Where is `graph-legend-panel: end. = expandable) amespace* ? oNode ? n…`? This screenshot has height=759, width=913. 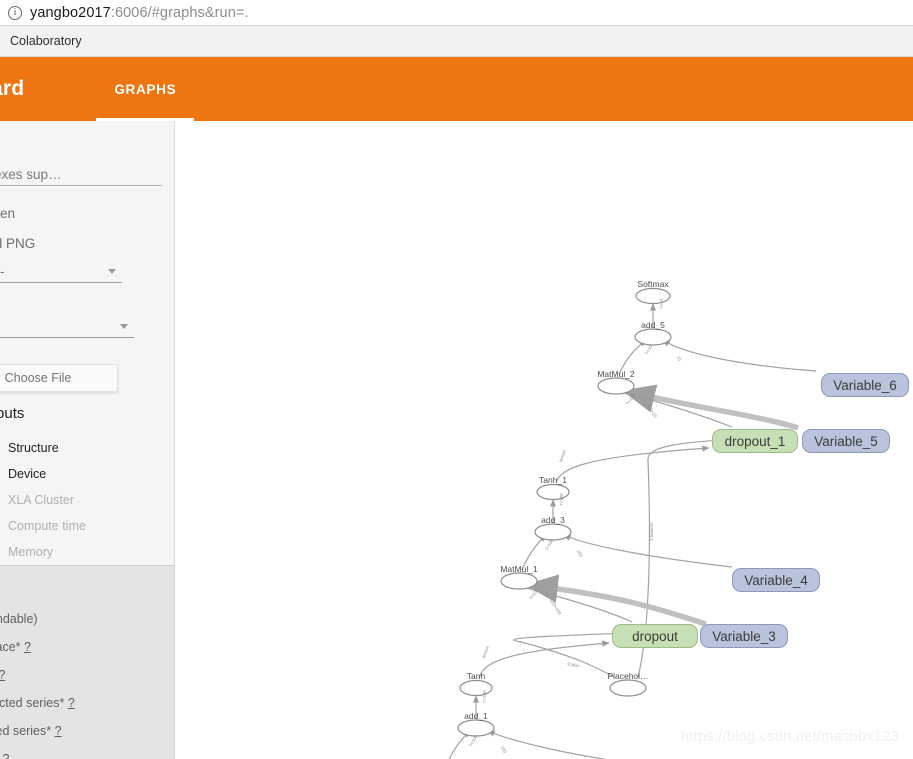
graph-legend-panel: end. = expandable) amespace* ? oNode ? n… is located at coordinates (87, 662).